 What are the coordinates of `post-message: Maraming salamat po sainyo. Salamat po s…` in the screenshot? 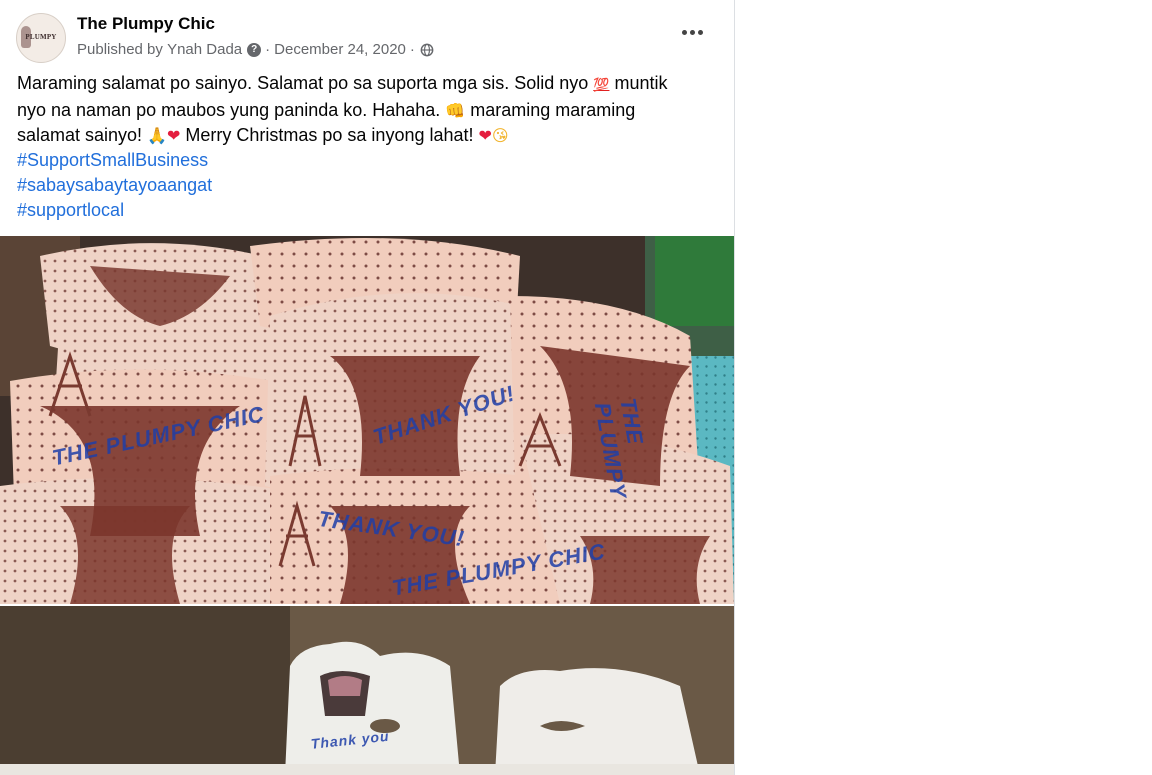 It's located at (367, 147).